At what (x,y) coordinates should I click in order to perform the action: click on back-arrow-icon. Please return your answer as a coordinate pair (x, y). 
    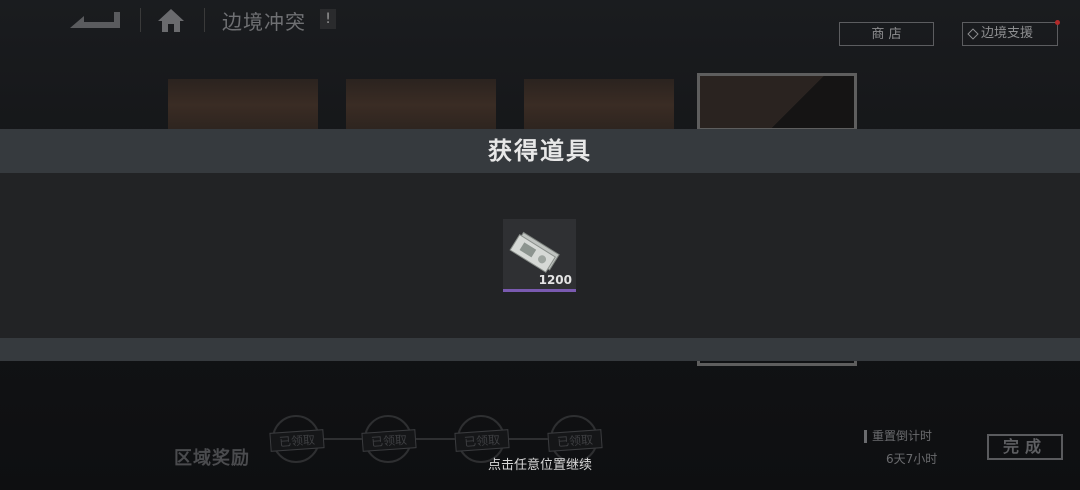
    Looking at the image, I should click on (95, 20).